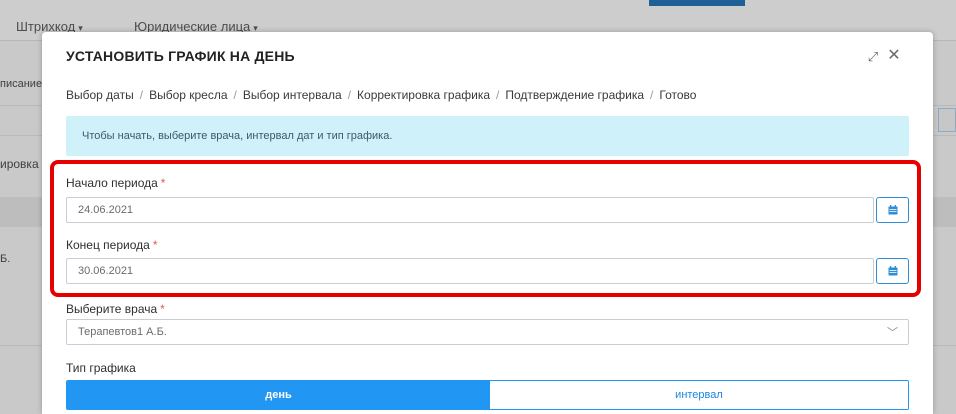  What do you see at coordinates (180, 56) in the screenshot?
I see `modal-title: УСТАНОВИТЬ ГРАФИК НА ДЕНЬ` at bounding box center [180, 56].